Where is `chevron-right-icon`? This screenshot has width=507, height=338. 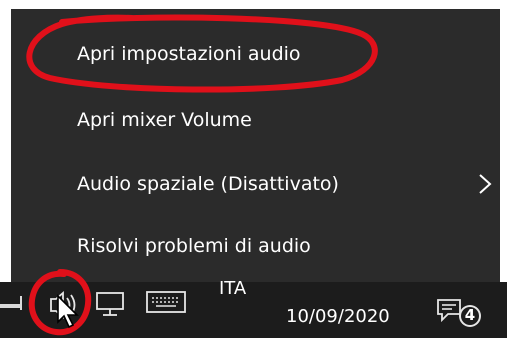 chevron-right-icon is located at coordinates (485, 184).